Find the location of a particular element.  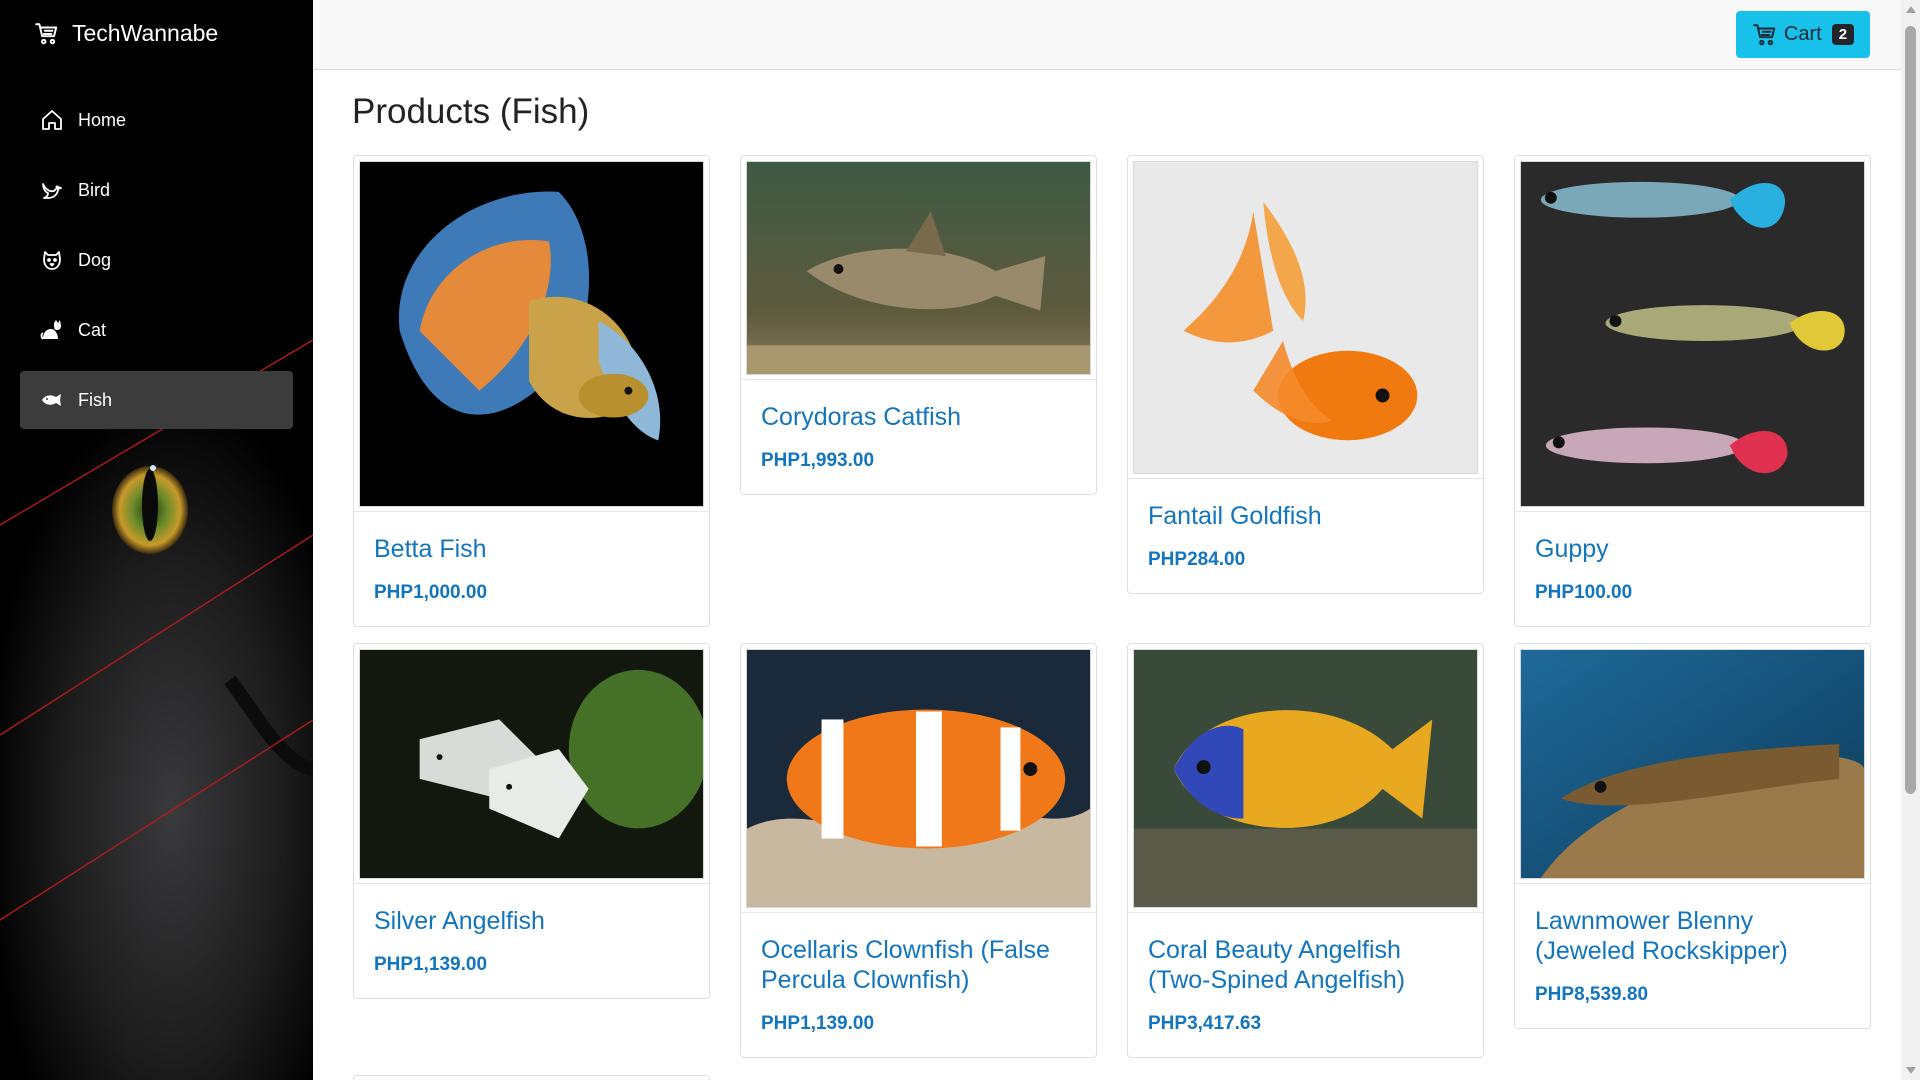

product-card-silver-angelfish: Silver Angelfish PHP1,139.00 is located at coordinates (531, 821).